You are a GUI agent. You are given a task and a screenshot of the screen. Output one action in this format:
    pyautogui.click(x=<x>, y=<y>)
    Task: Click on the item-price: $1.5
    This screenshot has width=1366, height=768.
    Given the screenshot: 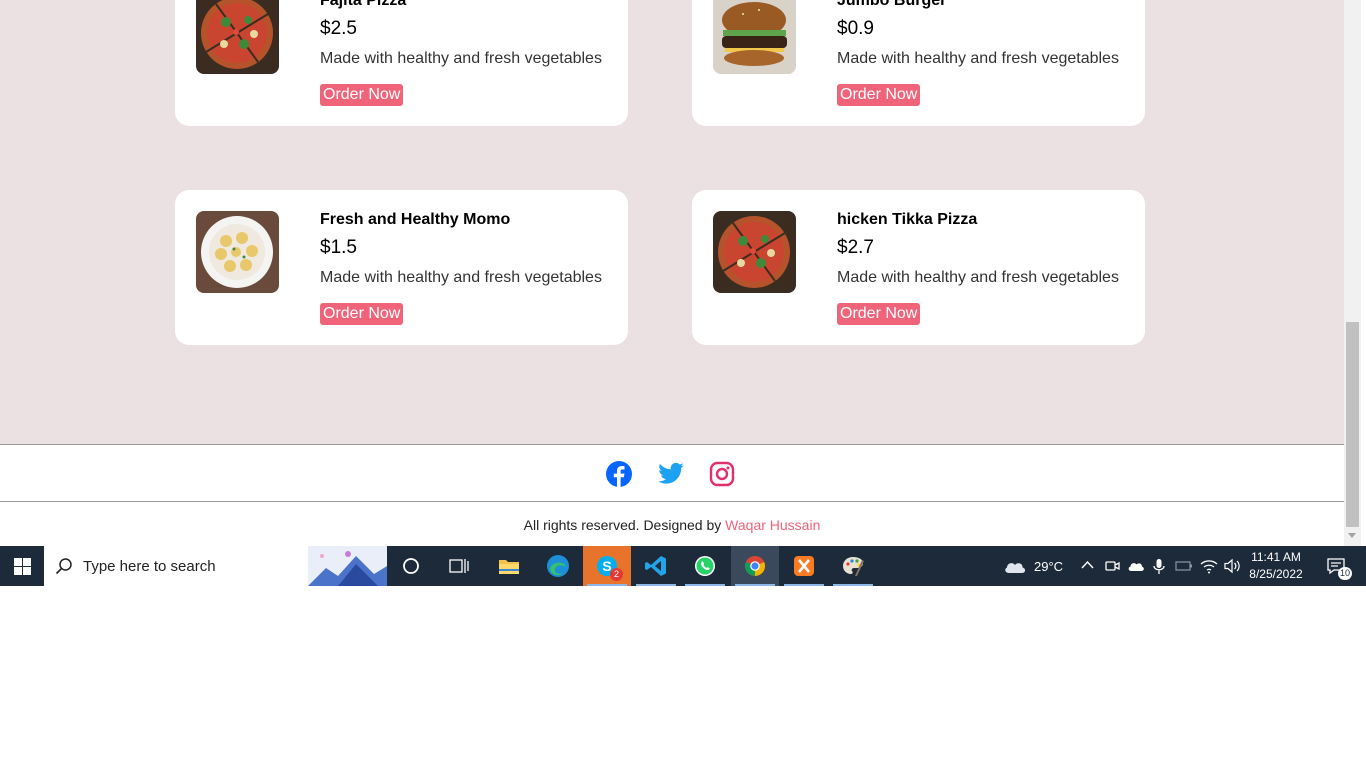 What is the action you would take?
    pyautogui.click(x=338, y=247)
    